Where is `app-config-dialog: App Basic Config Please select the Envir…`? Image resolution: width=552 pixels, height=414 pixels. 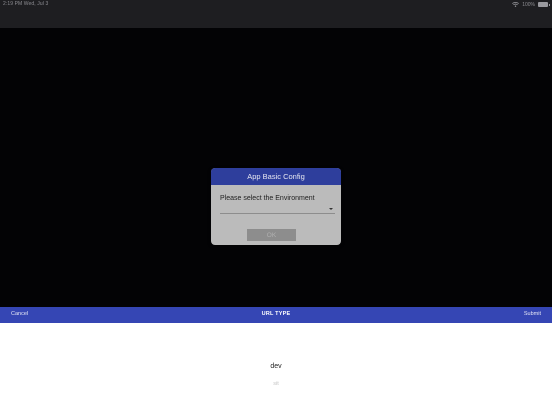
app-config-dialog: App Basic Config Please select the Envir… is located at coordinates (276, 206).